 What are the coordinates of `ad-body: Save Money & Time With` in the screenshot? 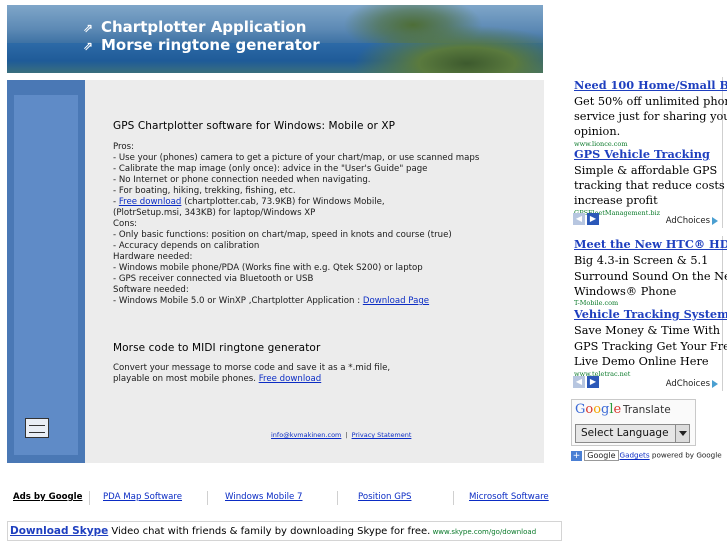 It's located at (647, 330).